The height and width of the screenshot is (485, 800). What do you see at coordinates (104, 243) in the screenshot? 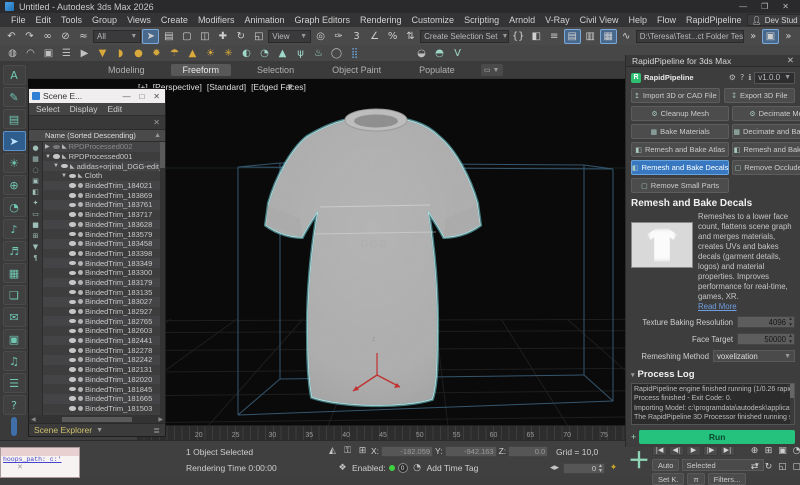
I see `tree-leaf-row: BindedTrim_183458` at bounding box center [104, 243].